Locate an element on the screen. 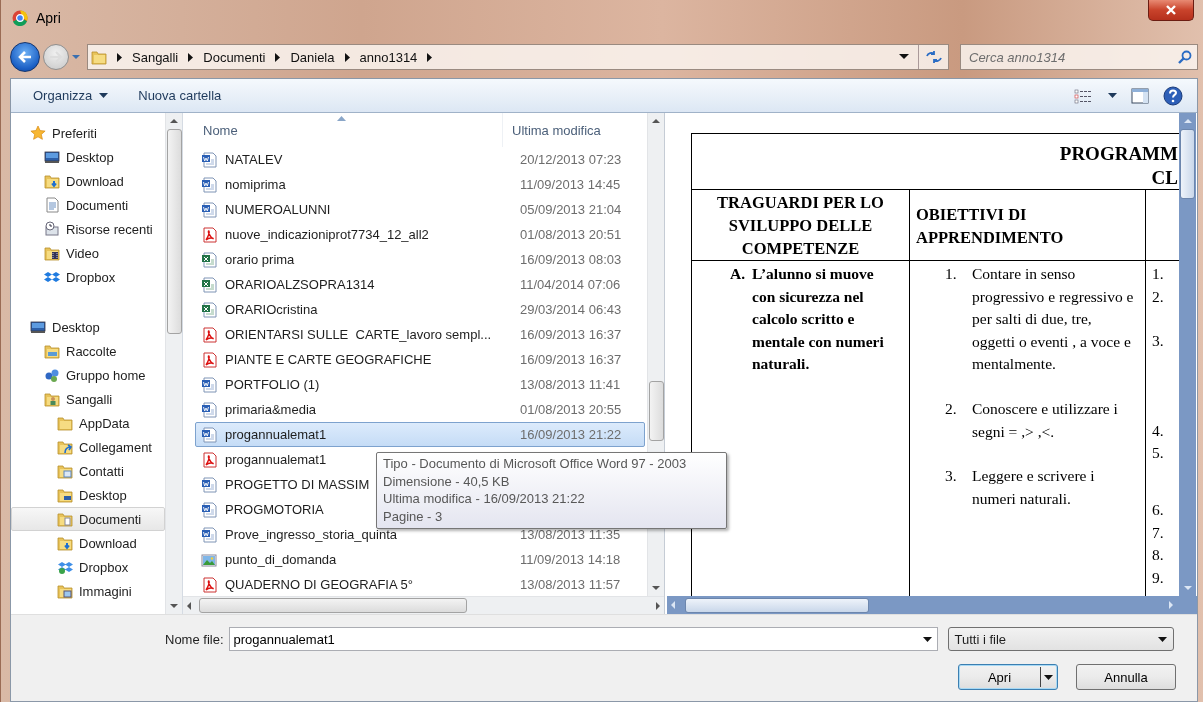 The image size is (1203, 702). goal-text: L’alunno si muove con sicurezza nel calcolo scritto e mentale con numeri naturali. is located at coordinates (818, 319).